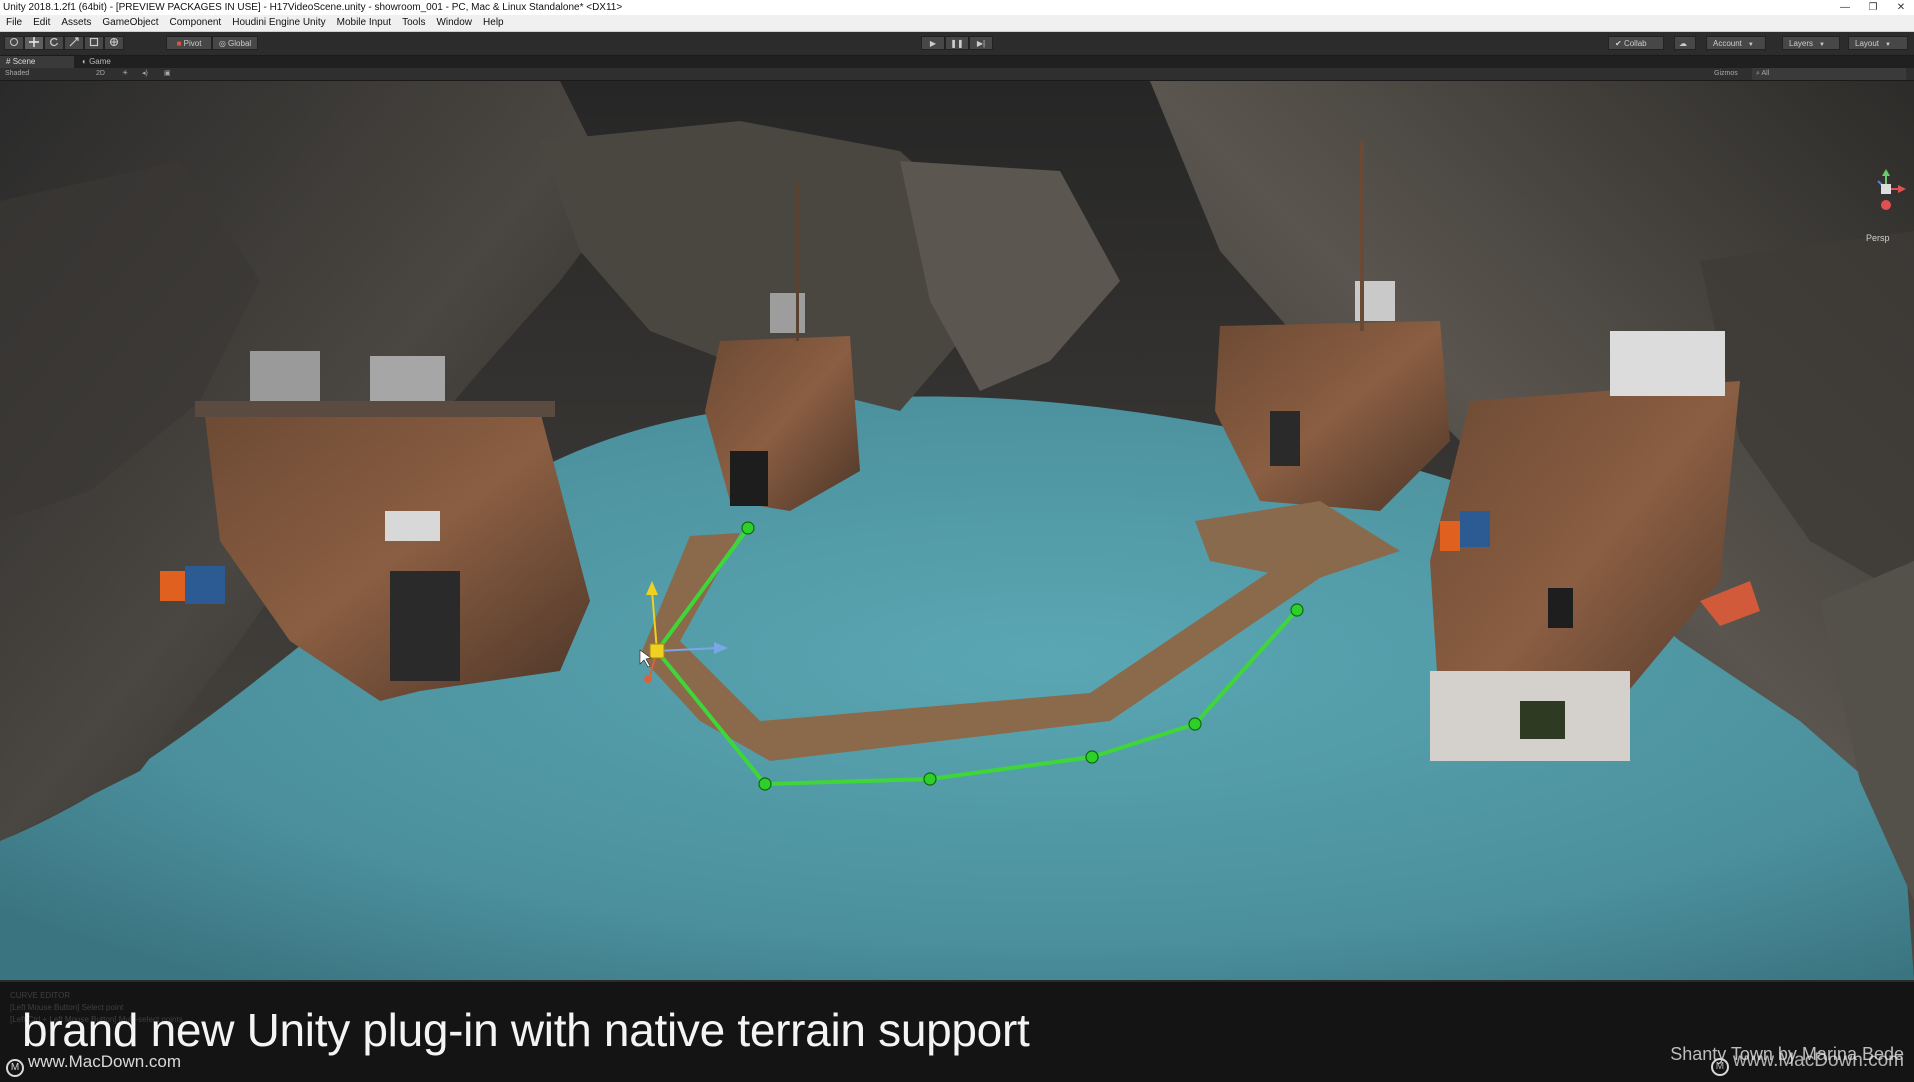 This screenshot has width=1914, height=1082. Describe the element at coordinates (1818, 1060) in the screenshot. I see `watermark-right-text: www.MacDown.com` at that location.